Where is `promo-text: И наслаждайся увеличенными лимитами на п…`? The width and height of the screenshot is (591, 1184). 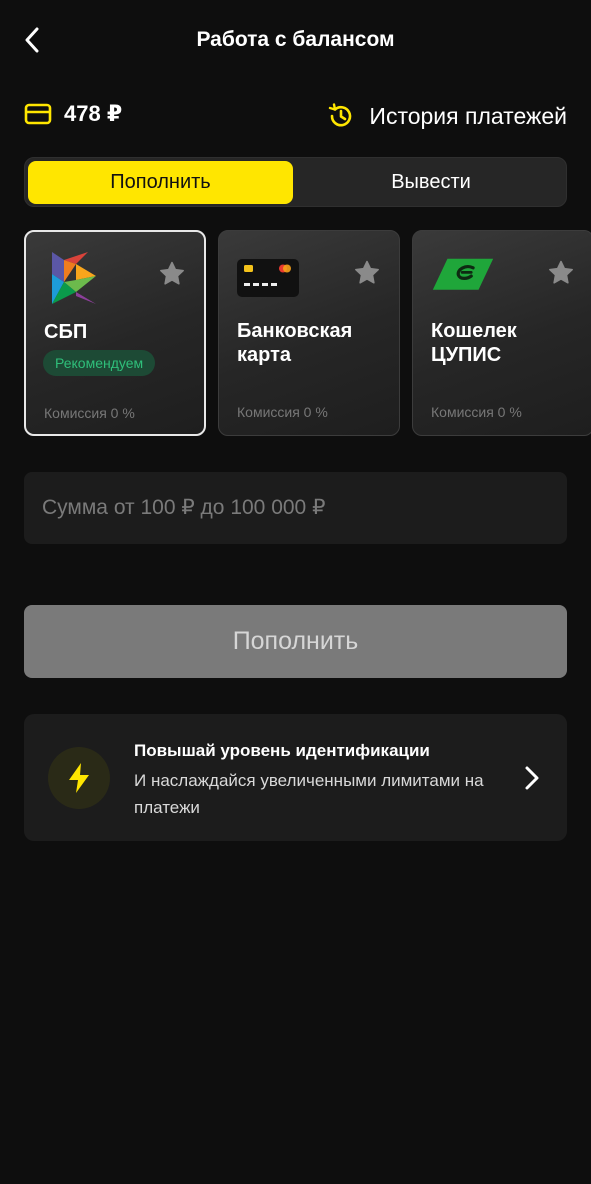 promo-text: И наслаждайся увеличенными лимитами на п… is located at coordinates (309, 794).